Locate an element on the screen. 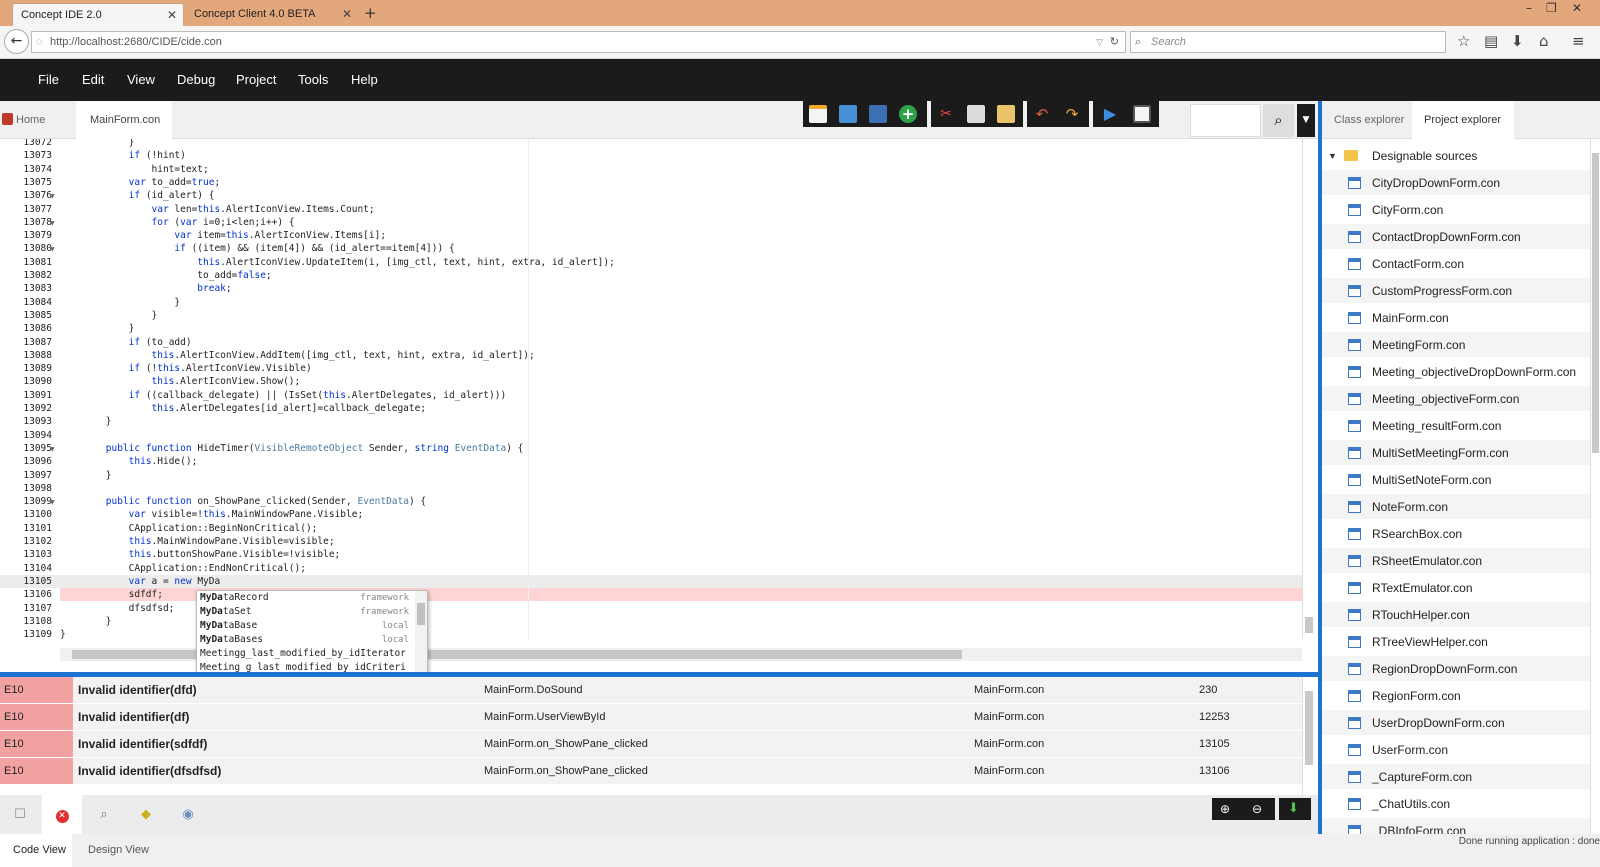 The height and width of the screenshot is (867, 1600). tab-home: Home is located at coordinates (38, 120).